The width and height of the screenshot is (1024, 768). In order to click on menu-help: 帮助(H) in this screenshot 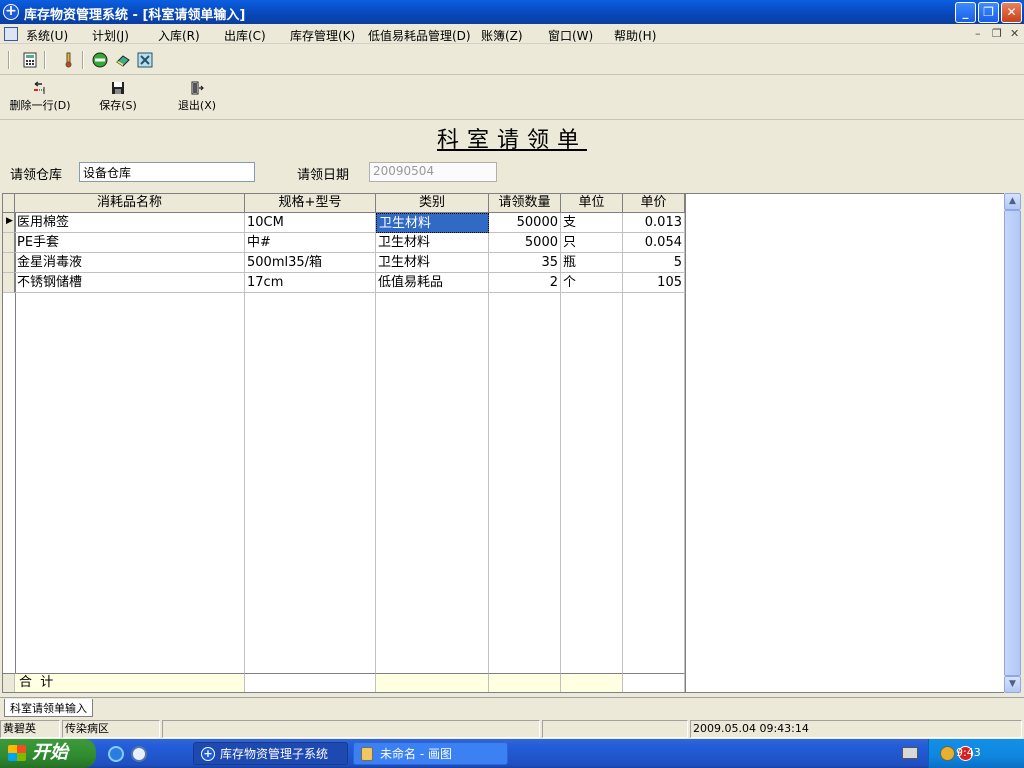, I will do `click(635, 35)`.